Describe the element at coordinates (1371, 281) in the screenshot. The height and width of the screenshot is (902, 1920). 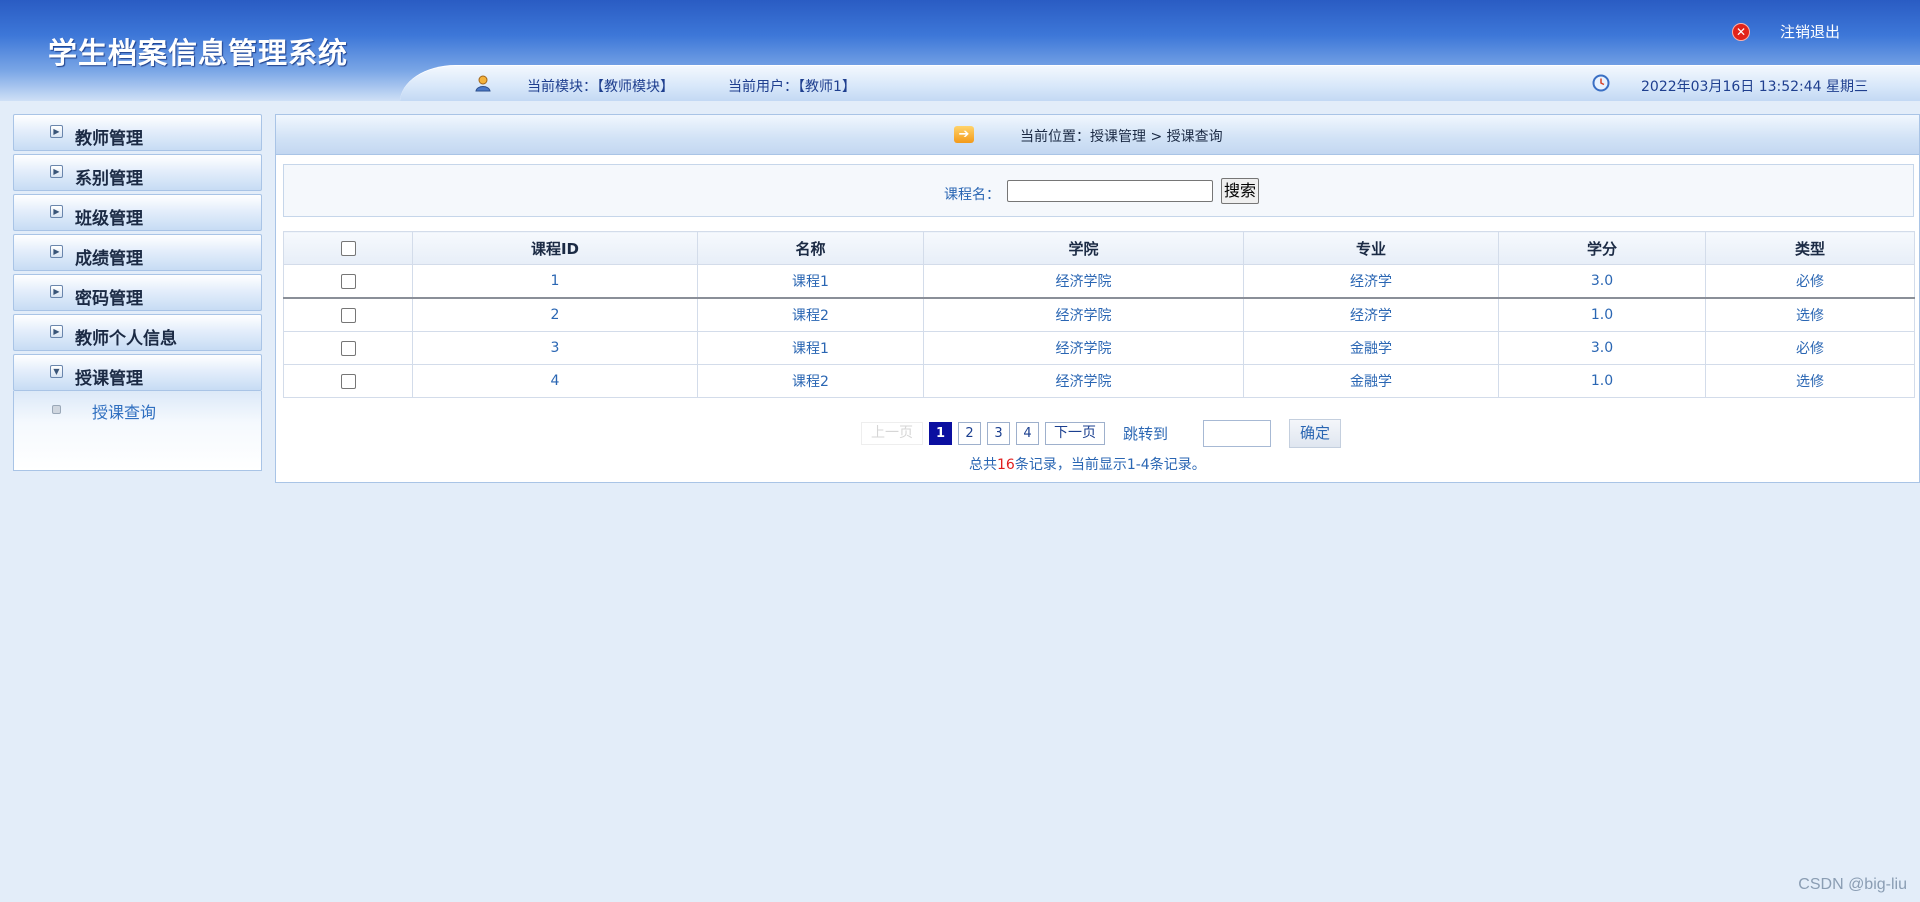
I see `cell-major: 经济学` at that location.